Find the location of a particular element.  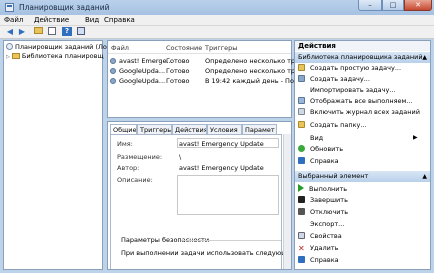

forward-icon: ▶ is located at coordinates (22, 31).